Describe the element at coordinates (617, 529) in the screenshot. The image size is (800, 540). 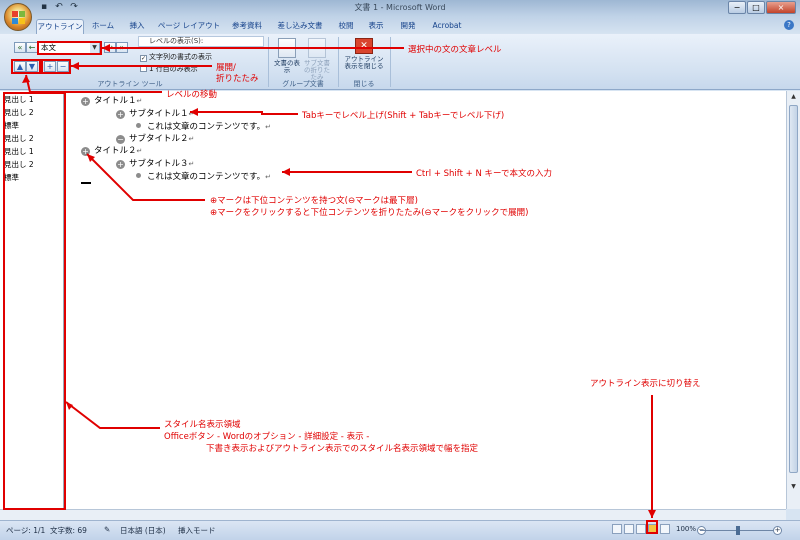
I see `print-layout-view-icon` at that location.